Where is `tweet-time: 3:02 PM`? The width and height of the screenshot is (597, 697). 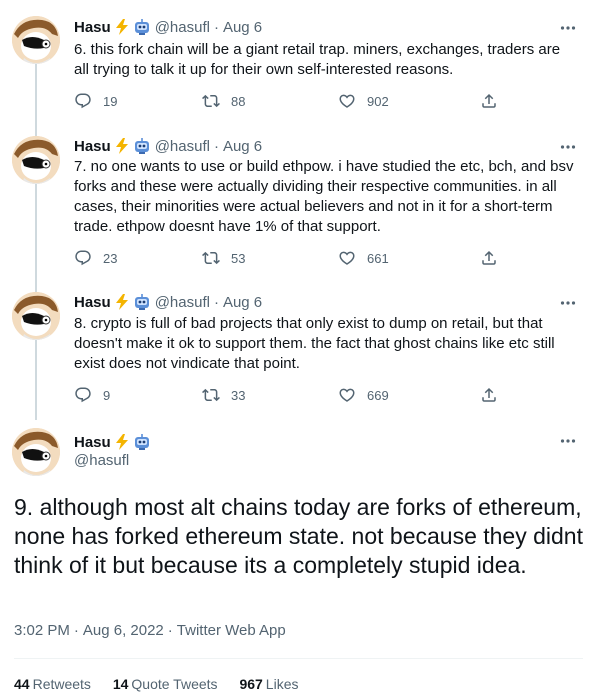 tweet-time: 3:02 PM is located at coordinates (42, 630).